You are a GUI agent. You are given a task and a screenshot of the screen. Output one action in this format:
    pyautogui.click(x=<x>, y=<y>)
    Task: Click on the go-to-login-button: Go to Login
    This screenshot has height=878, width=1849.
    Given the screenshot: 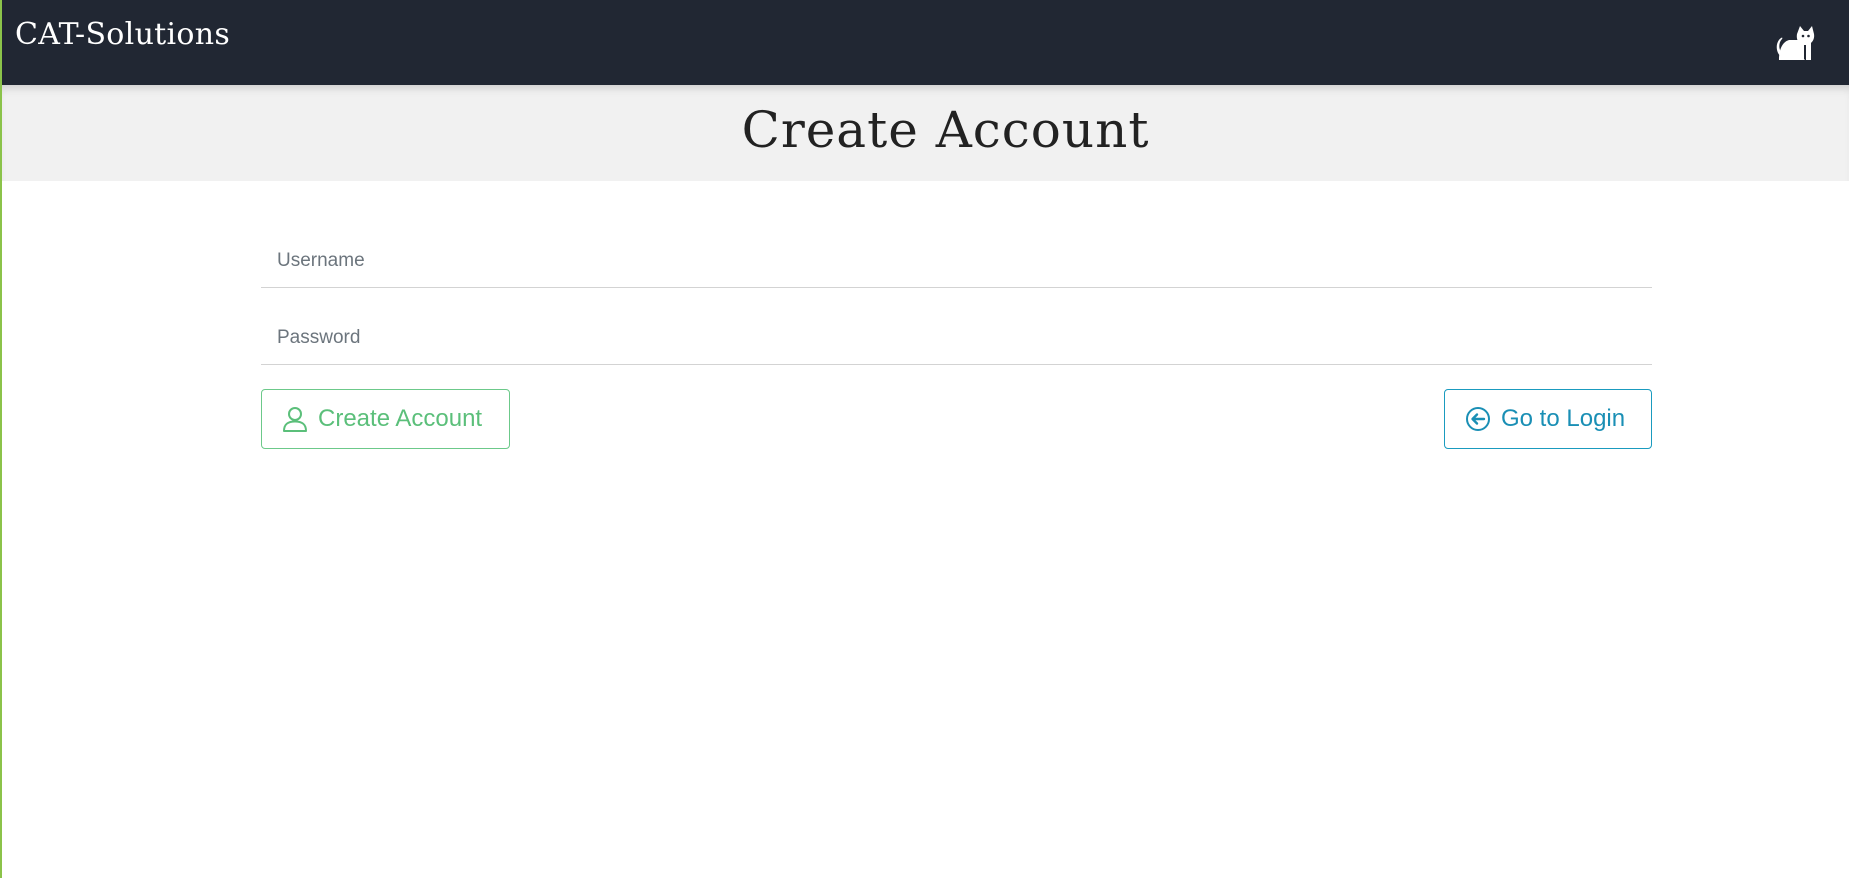 What is the action you would take?
    pyautogui.click(x=1548, y=419)
    